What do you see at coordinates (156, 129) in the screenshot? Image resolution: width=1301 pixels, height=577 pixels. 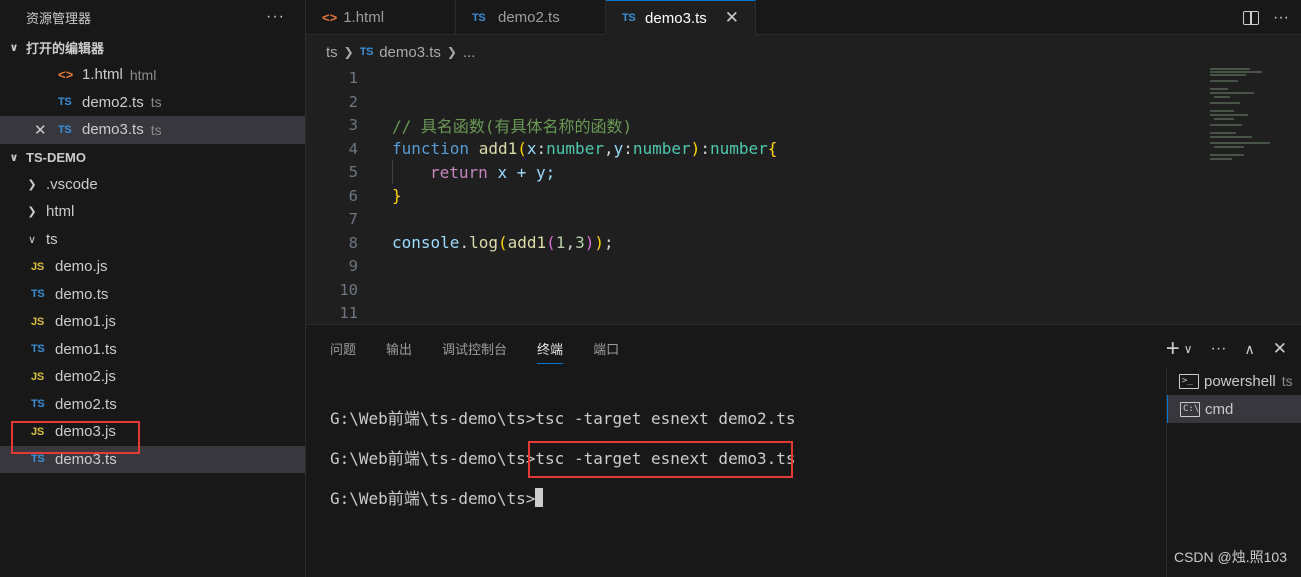 I see `open-editor-desc: ts` at bounding box center [156, 129].